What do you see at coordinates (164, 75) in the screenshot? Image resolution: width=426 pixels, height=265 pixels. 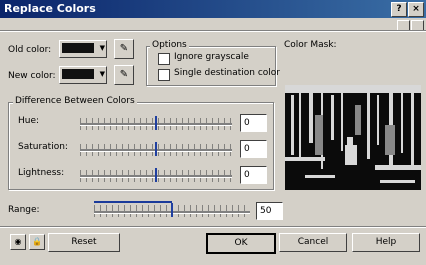 I see `single-destination-checkbox` at bounding box center [164, 75].